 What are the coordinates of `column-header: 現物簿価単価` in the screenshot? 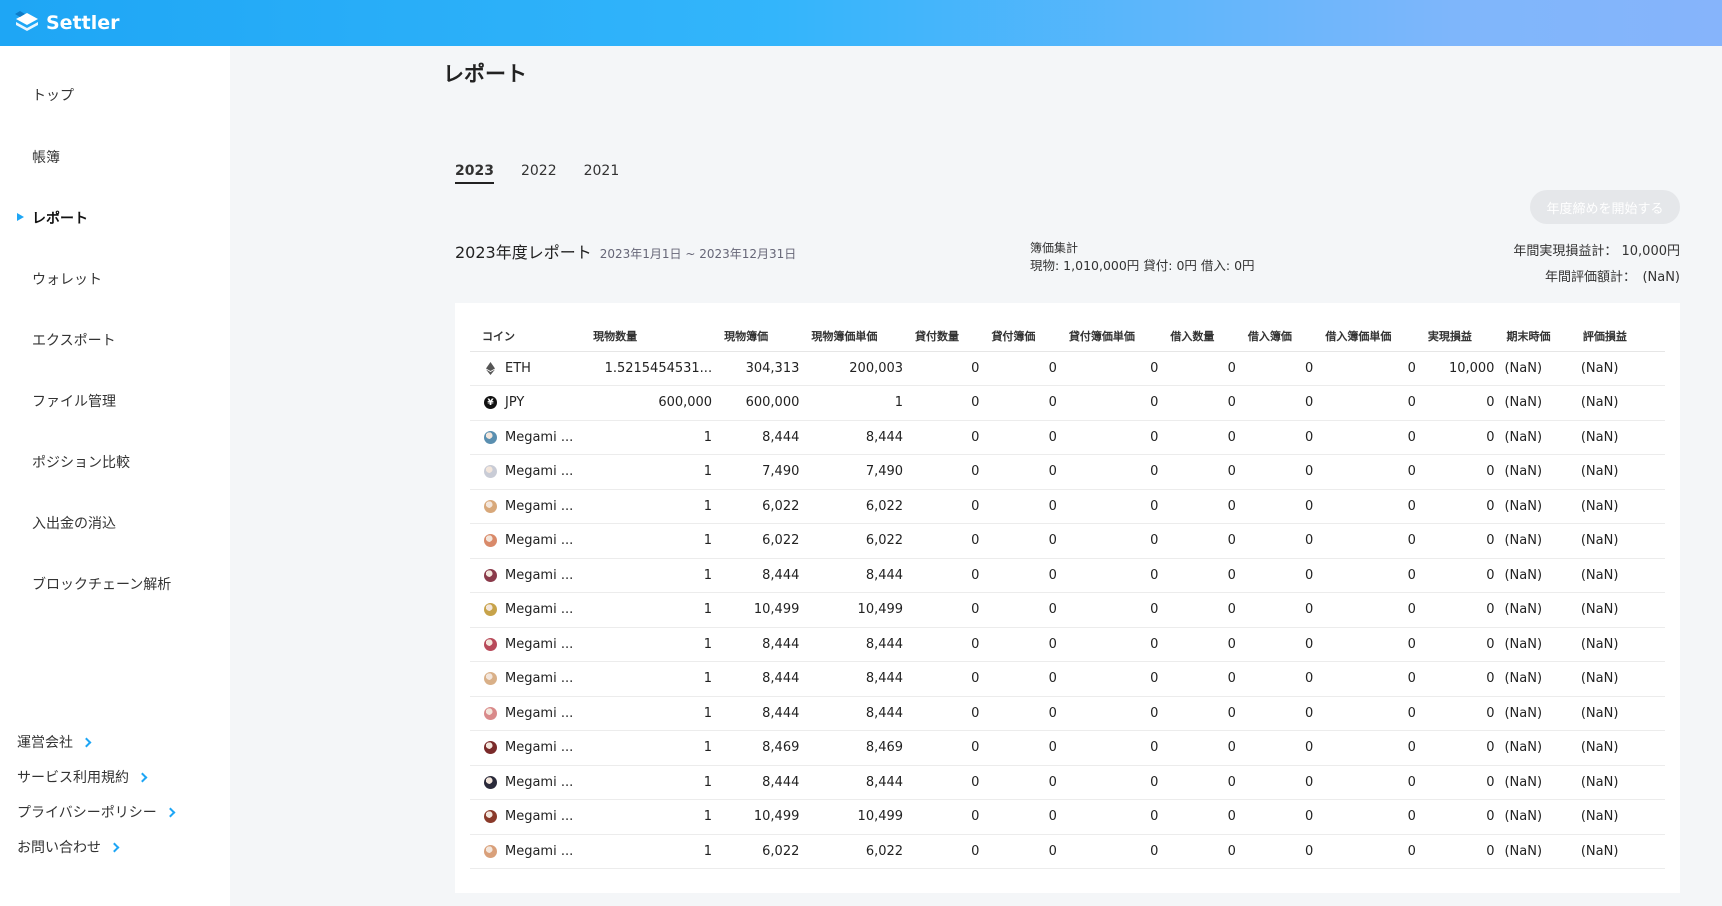 It's located at (861, 336).